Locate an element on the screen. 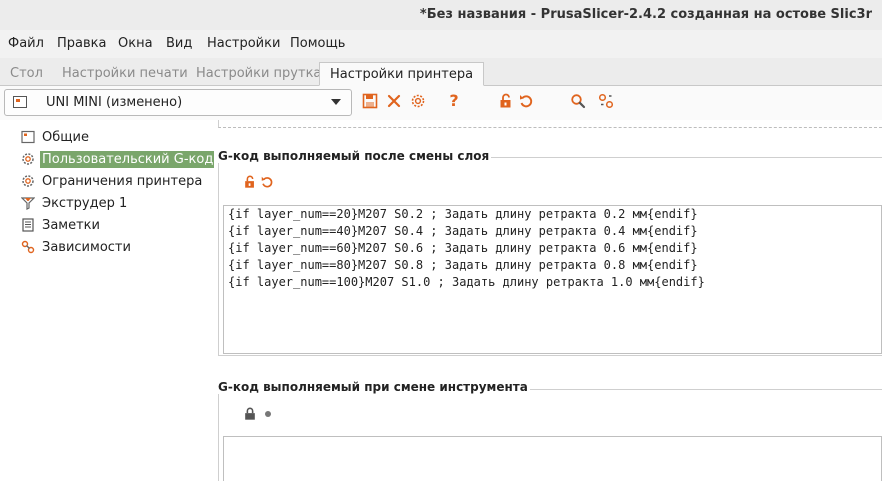 This screenshot has height=481, width=882. sidebar-item-label: Зависимости is located at coordinates (86, 247).